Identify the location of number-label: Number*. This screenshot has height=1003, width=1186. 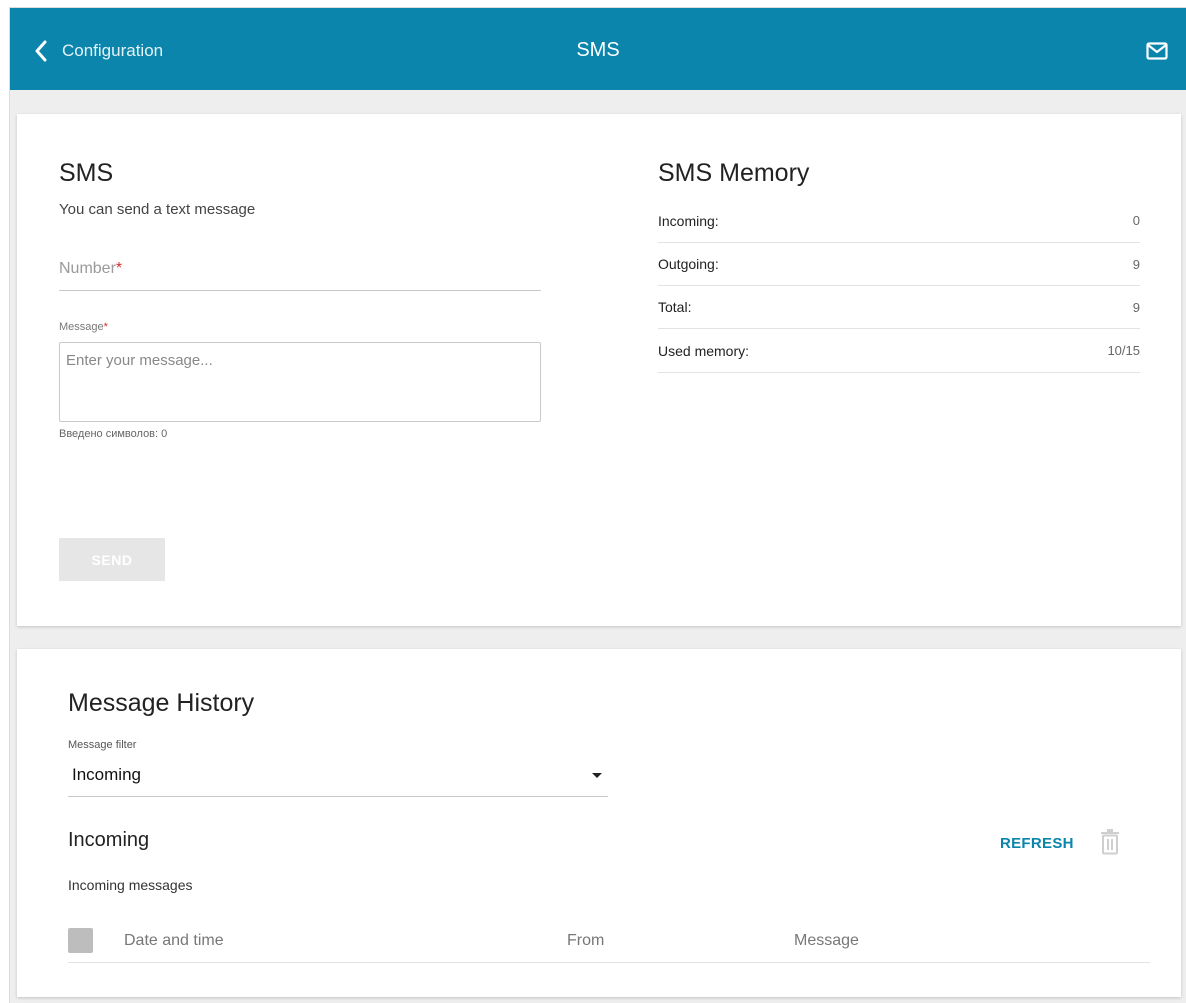
(91, 268).